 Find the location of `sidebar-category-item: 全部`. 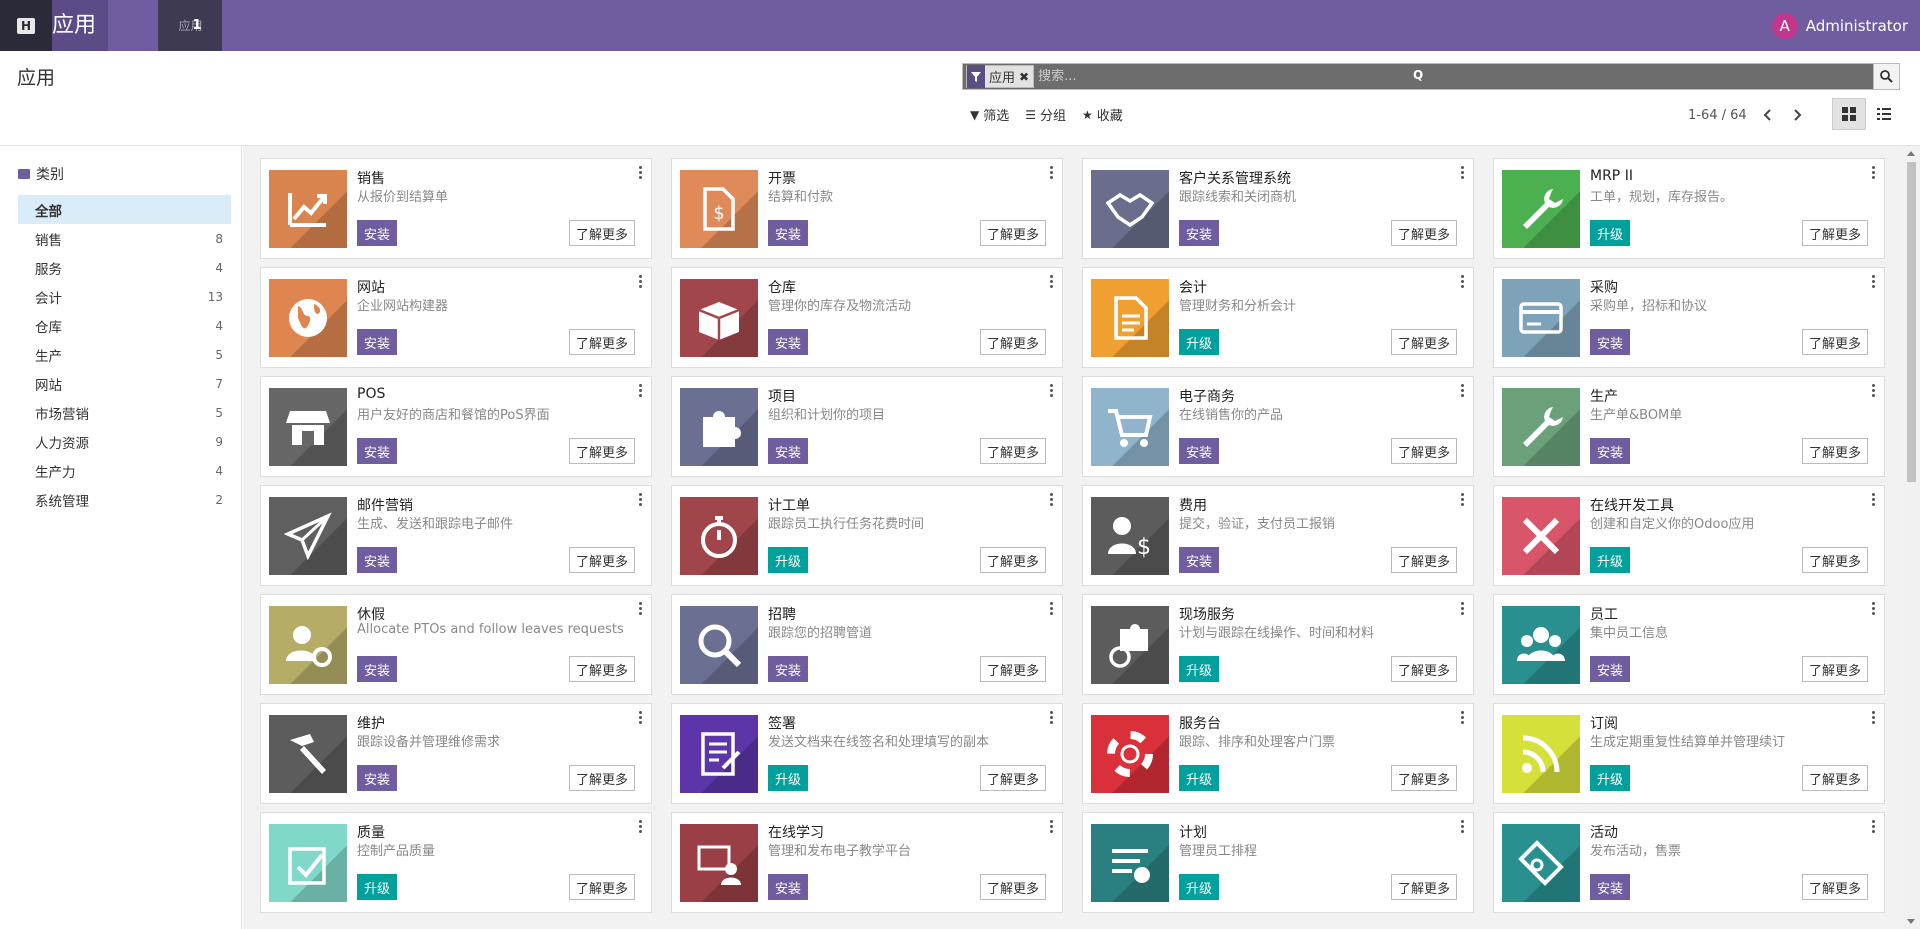

sidebar-category-item: 全部 is located at coordinates (124, 209).